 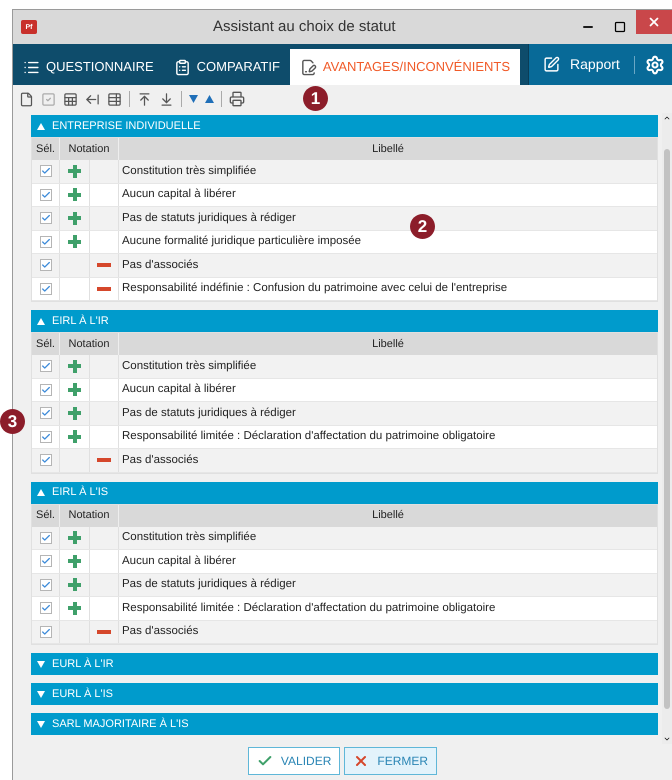 I want to click on table-cell-text: Aucune formalité juridique particulière imposée, so click(x=241, y=242).